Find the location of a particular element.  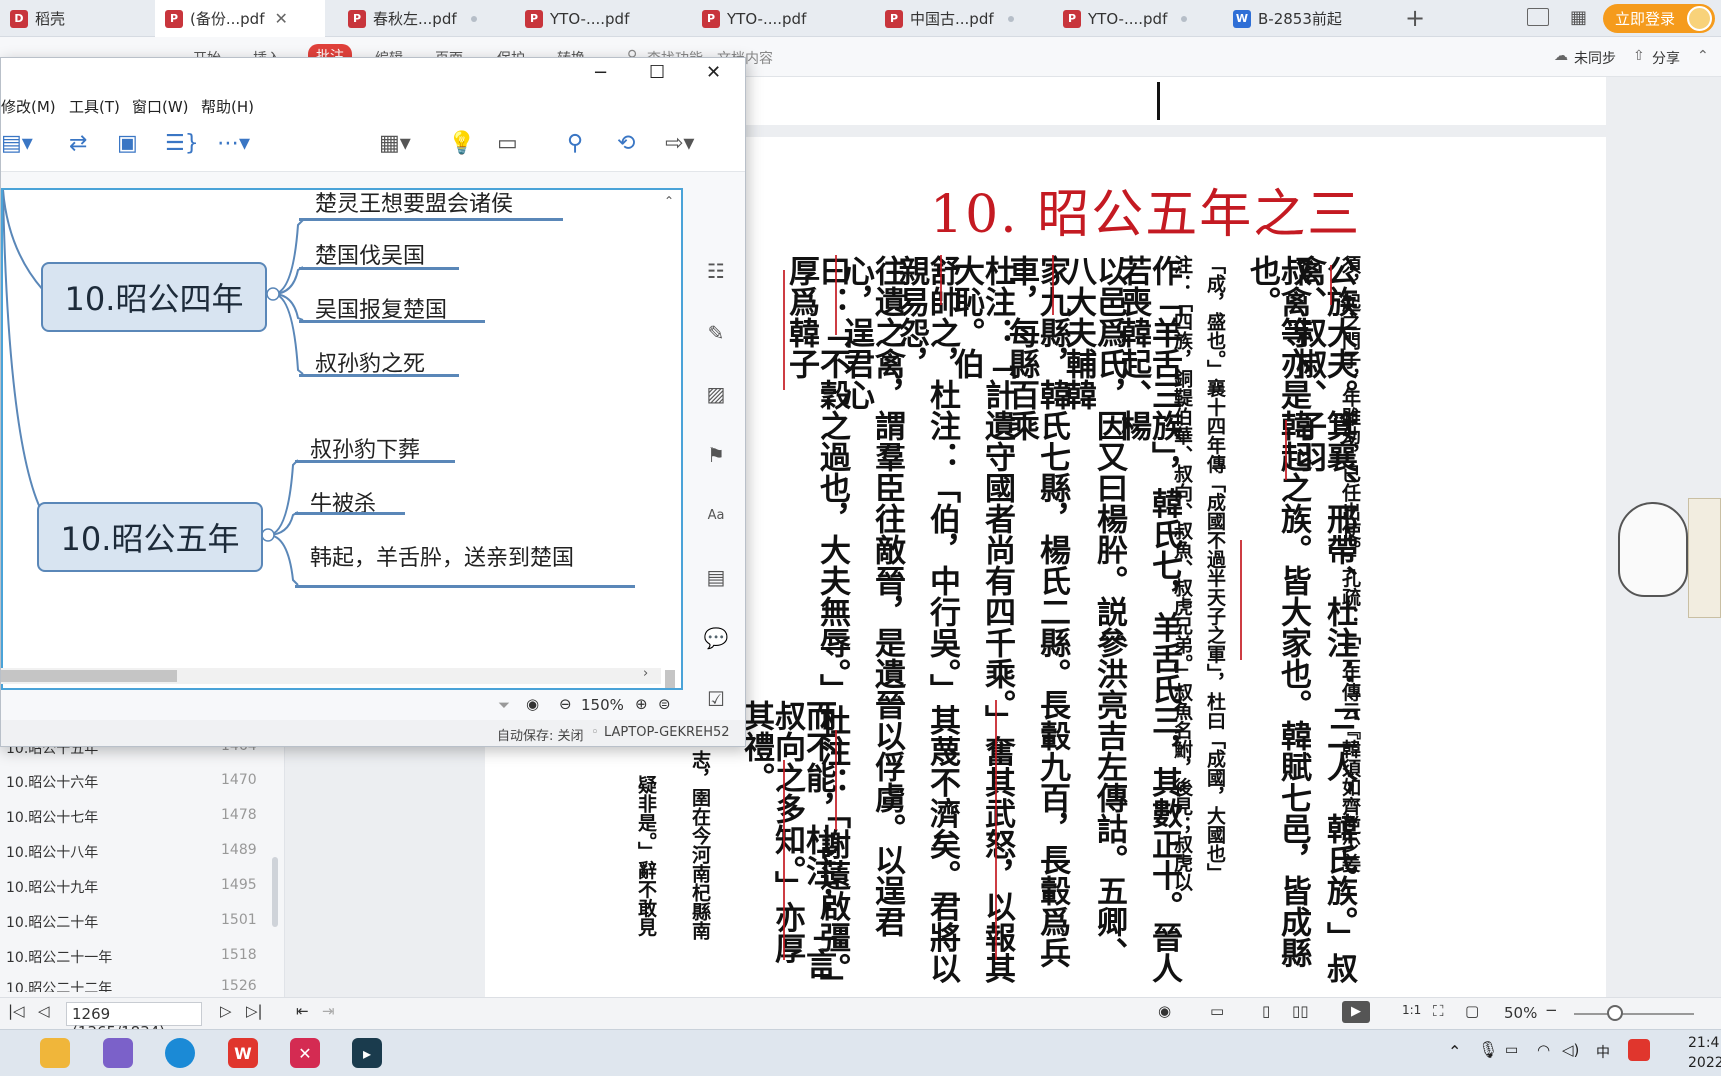

label-icon: Aa is located at coordinates (716, 516).